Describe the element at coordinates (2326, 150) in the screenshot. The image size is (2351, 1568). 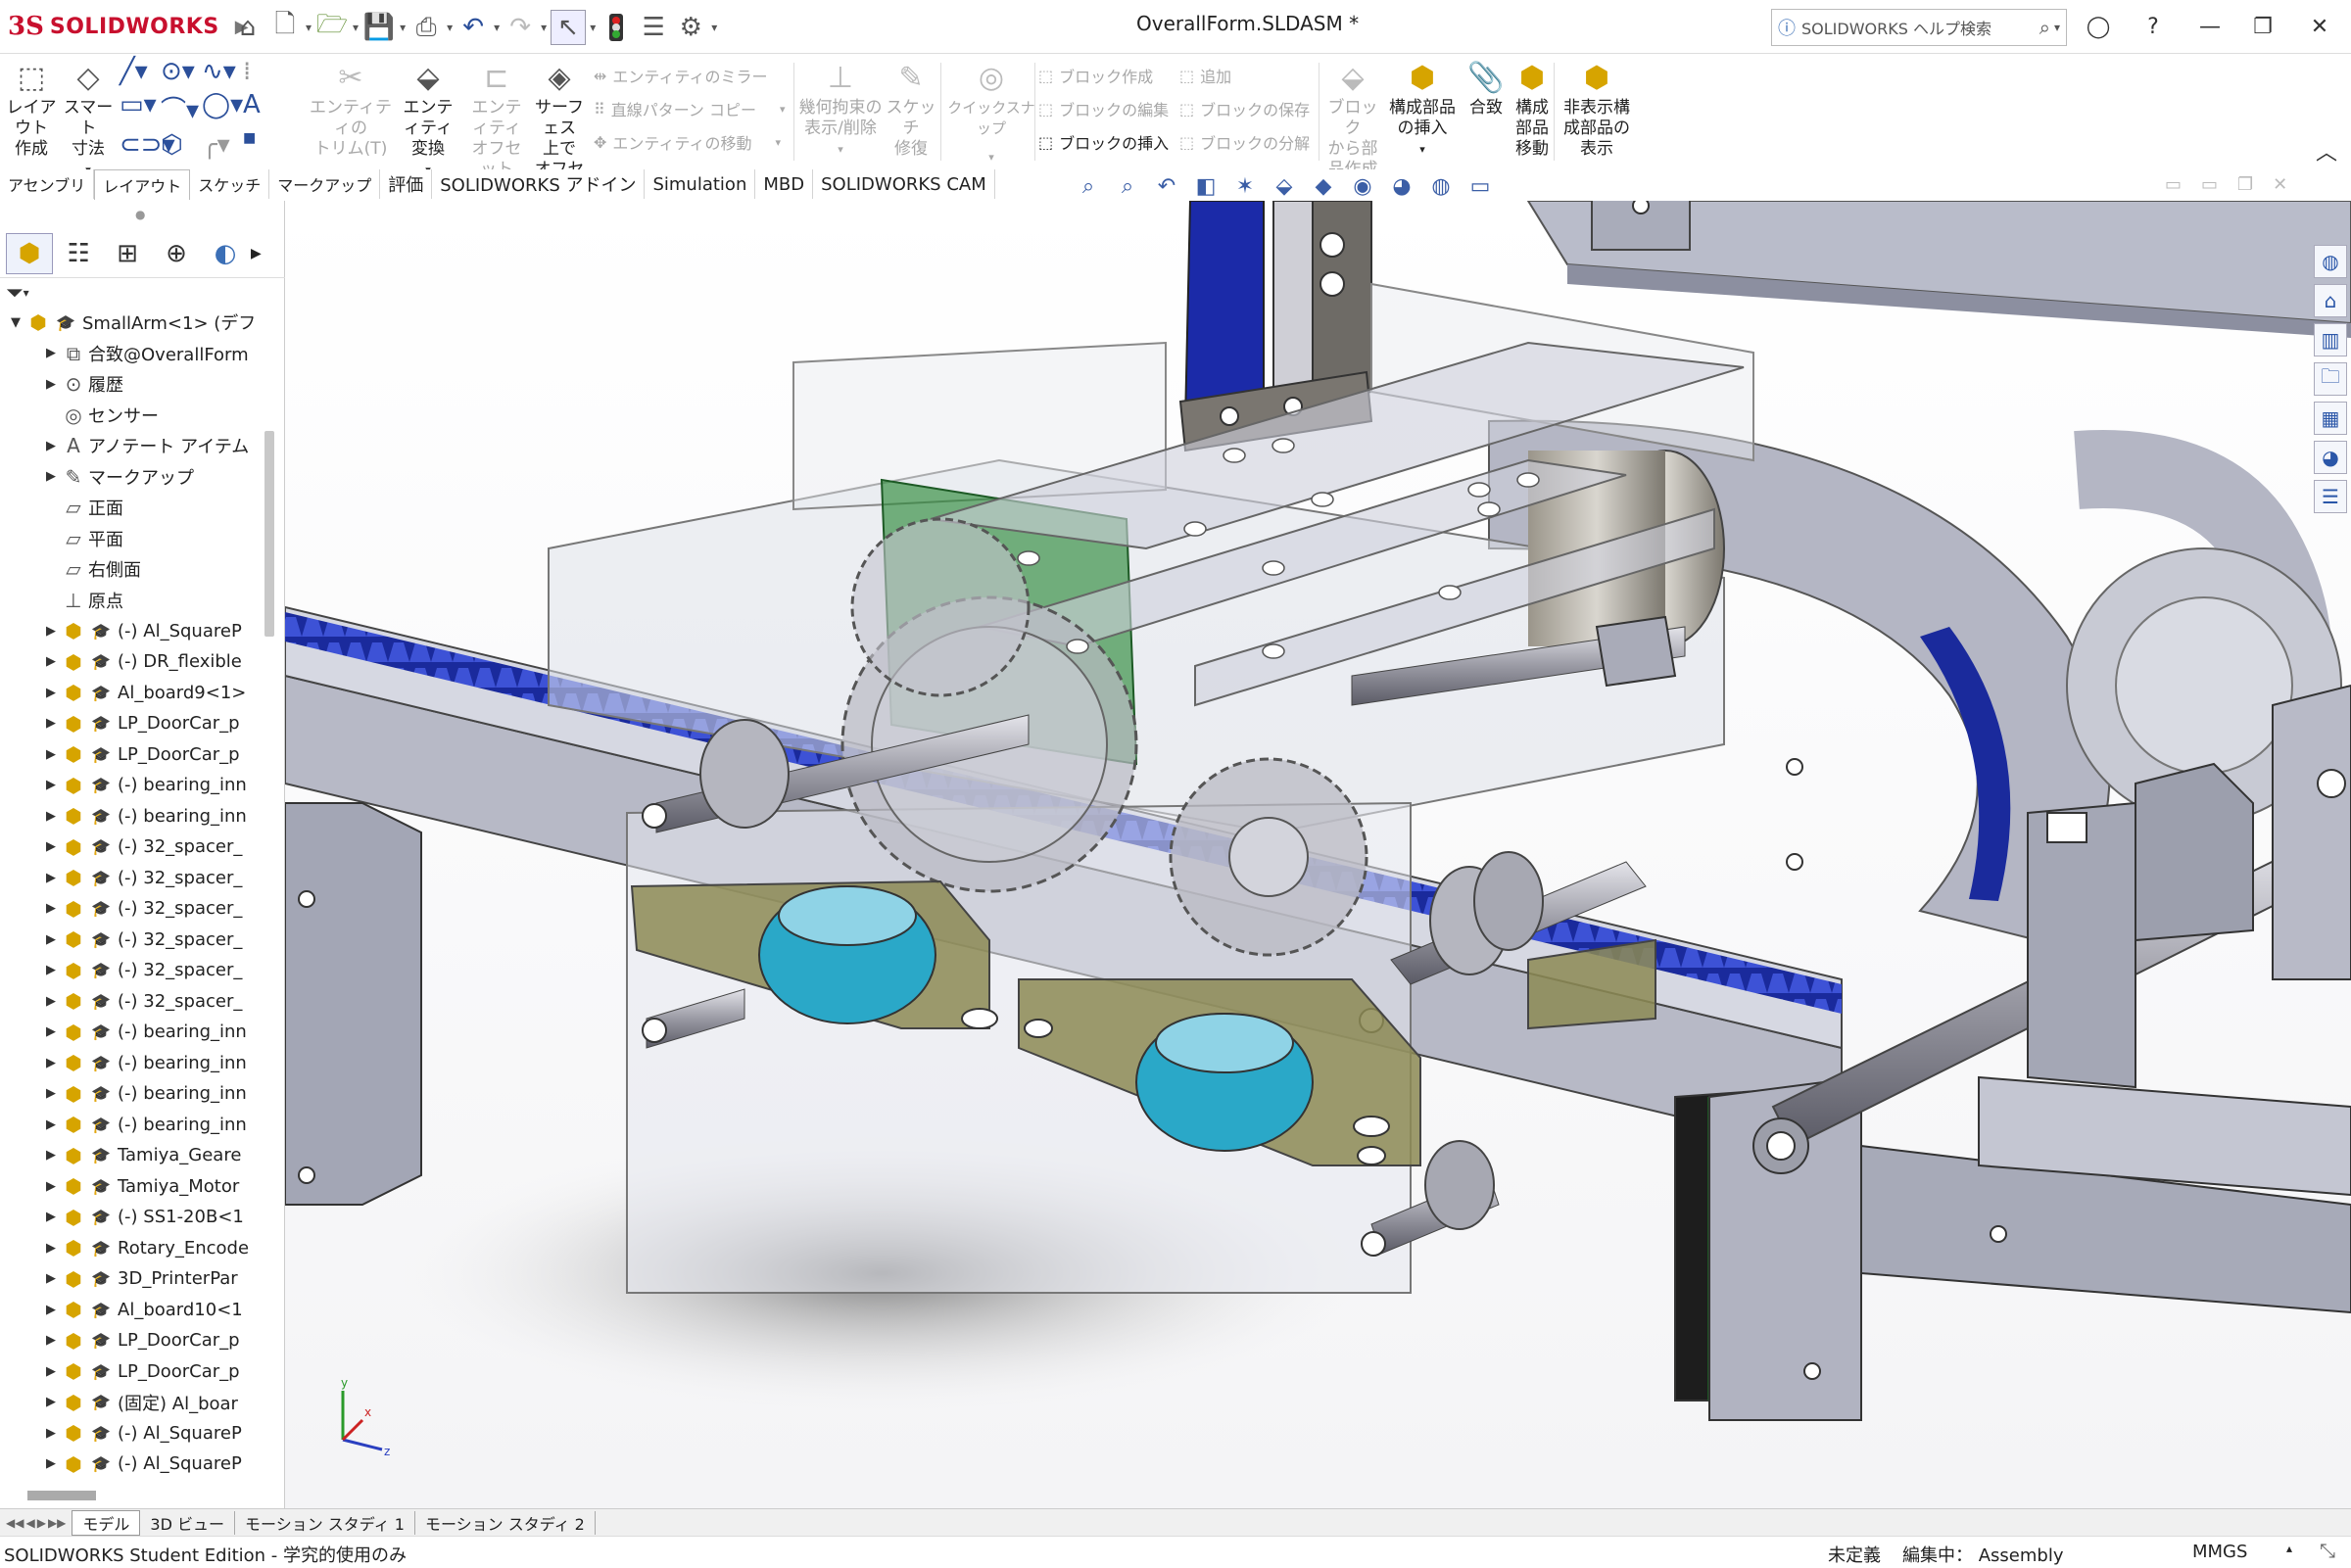
I see `collapse-ribbon-icon: ︿` at that location.